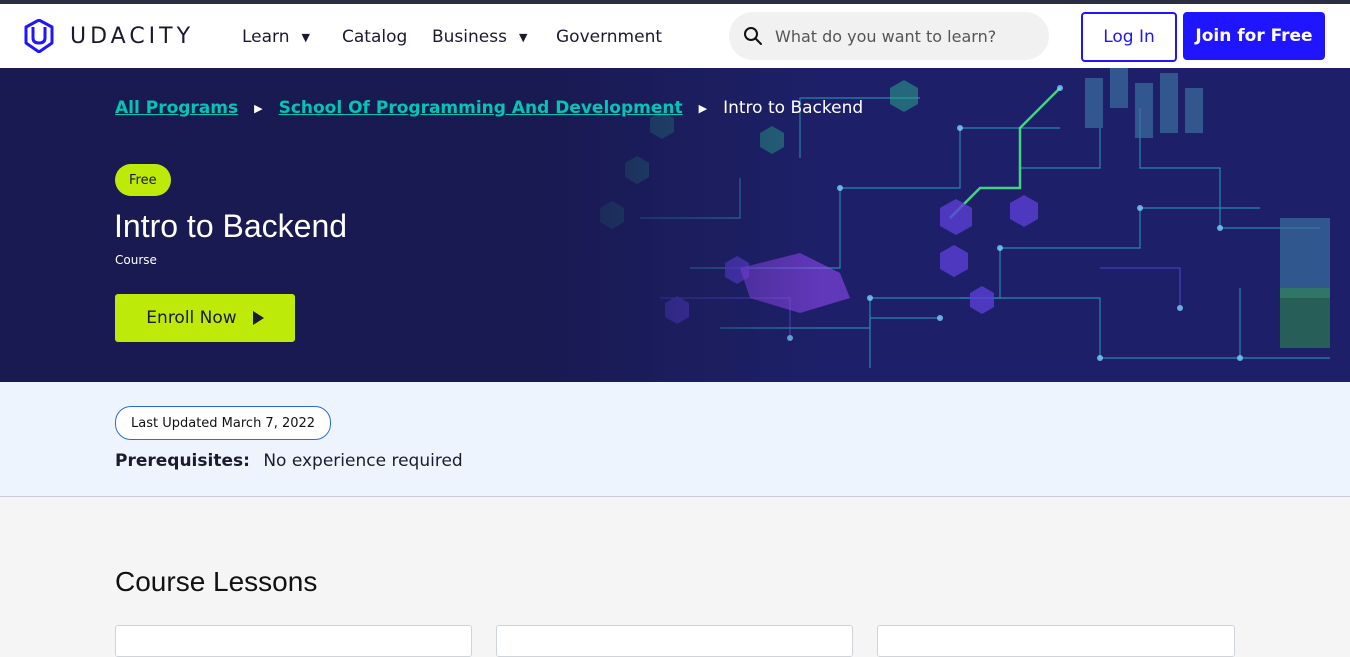 The image size is (1350, 657). I want to click on search-input, so click(905, 36).